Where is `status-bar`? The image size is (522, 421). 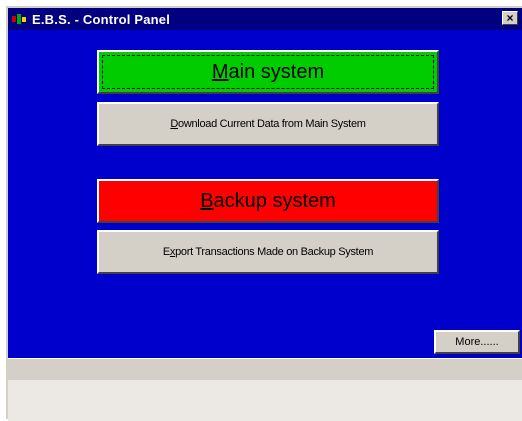 status-bar is located at coordinates (265, 369).